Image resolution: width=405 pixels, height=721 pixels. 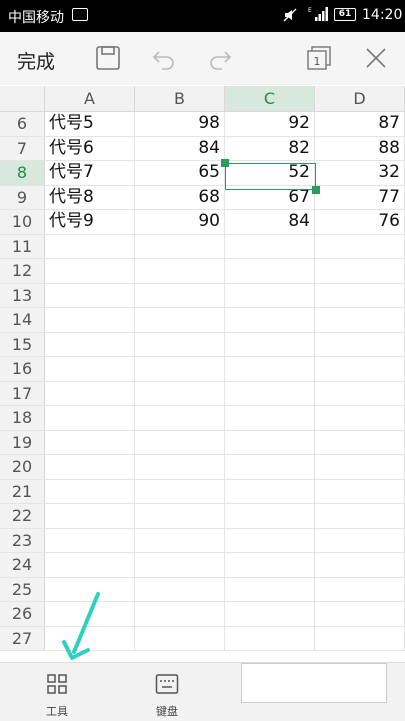 I want to click on cell-d: 32, so click(x=360, y=173).